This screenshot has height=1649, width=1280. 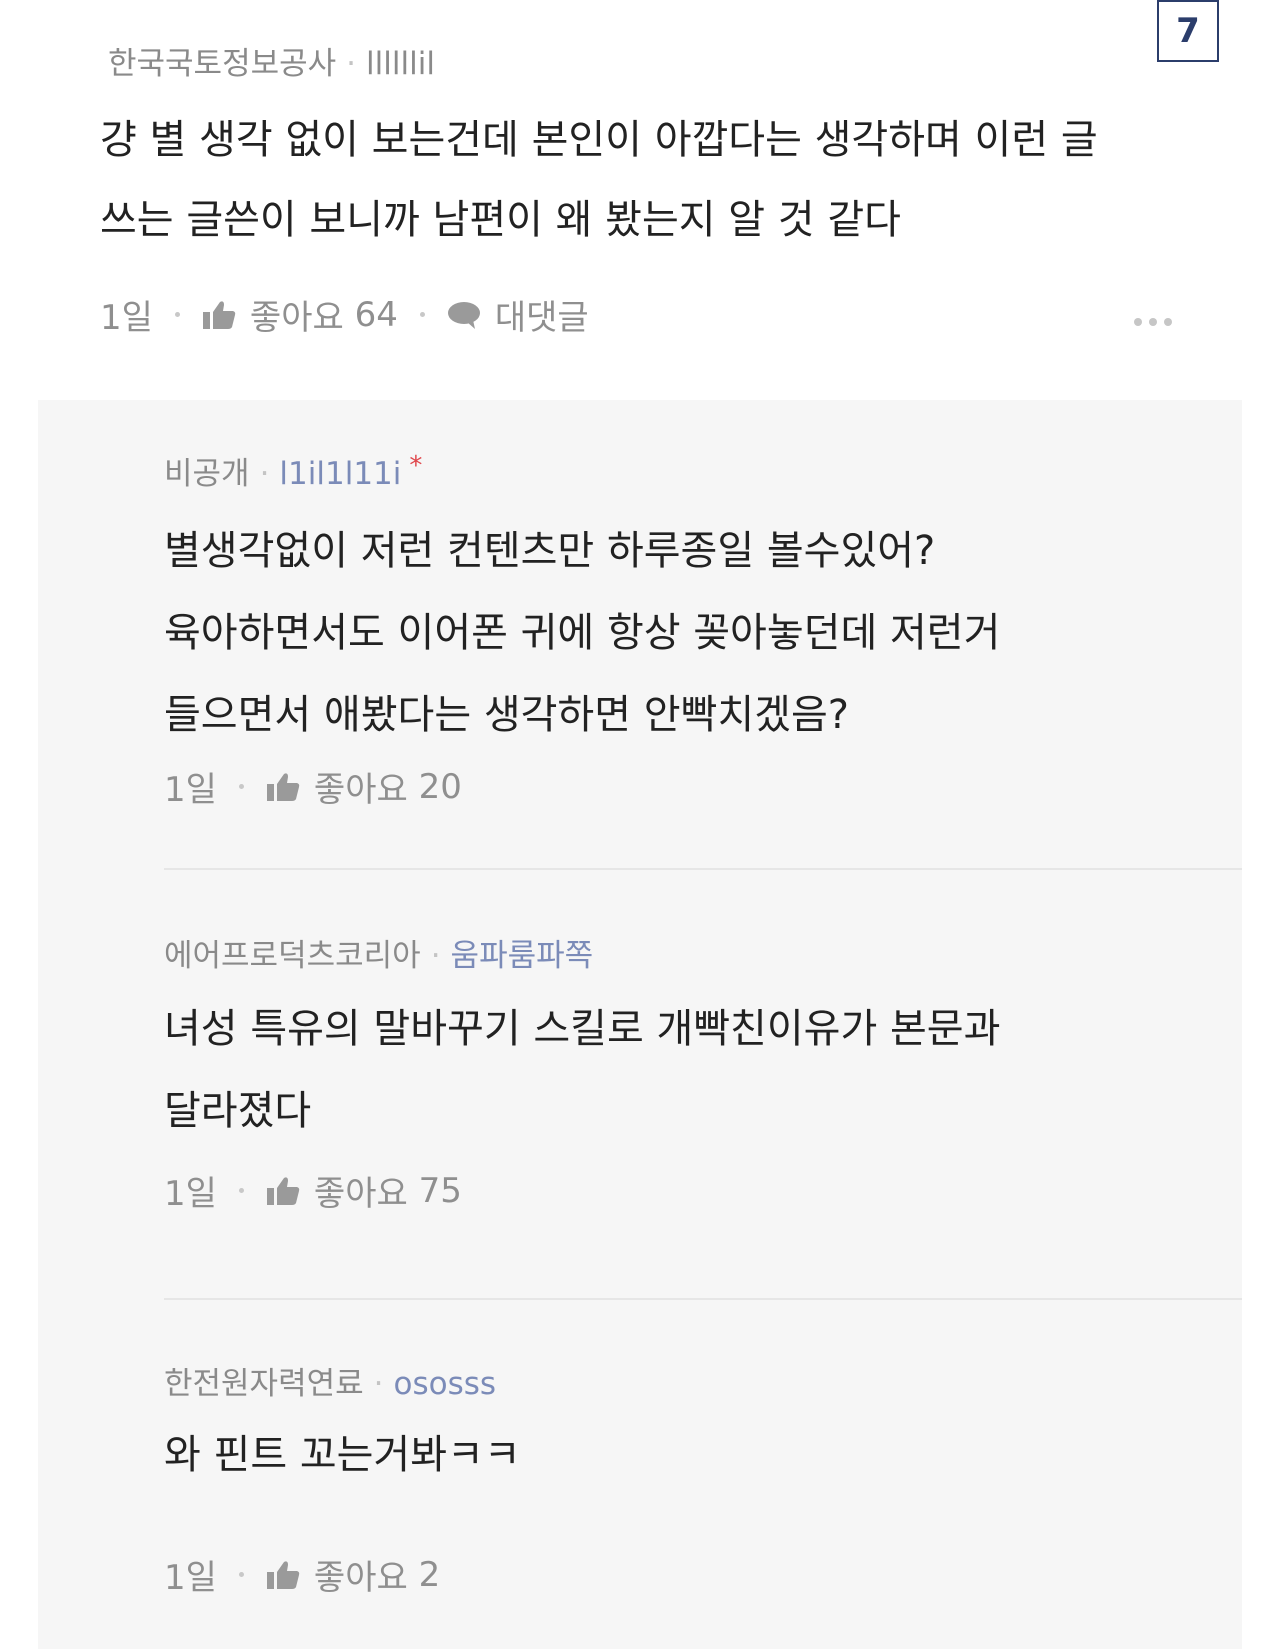 What do you see at coordinates (440, 786) in the screenshot?
I see `like-count: 20` at bounding box center [440, 786].